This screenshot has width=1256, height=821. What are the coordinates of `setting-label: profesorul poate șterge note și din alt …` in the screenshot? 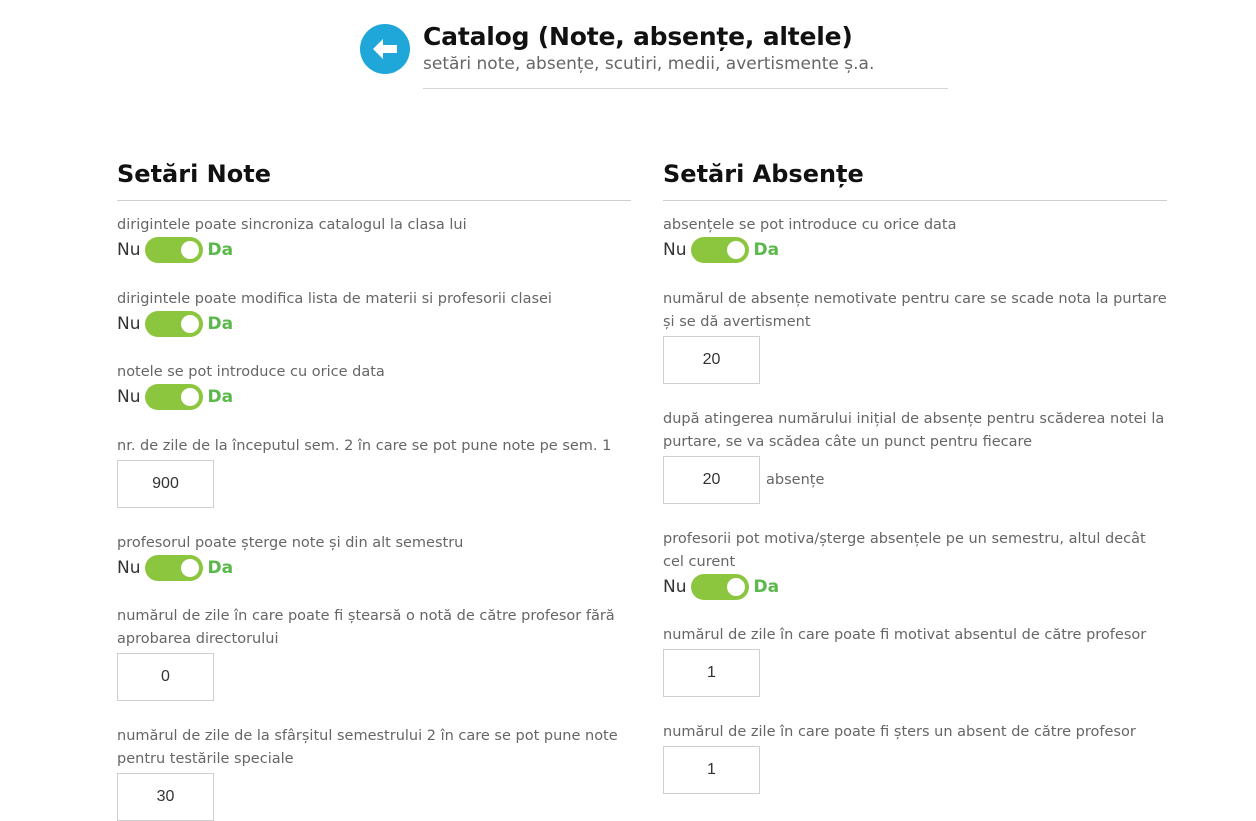 It's located at (290, 543).